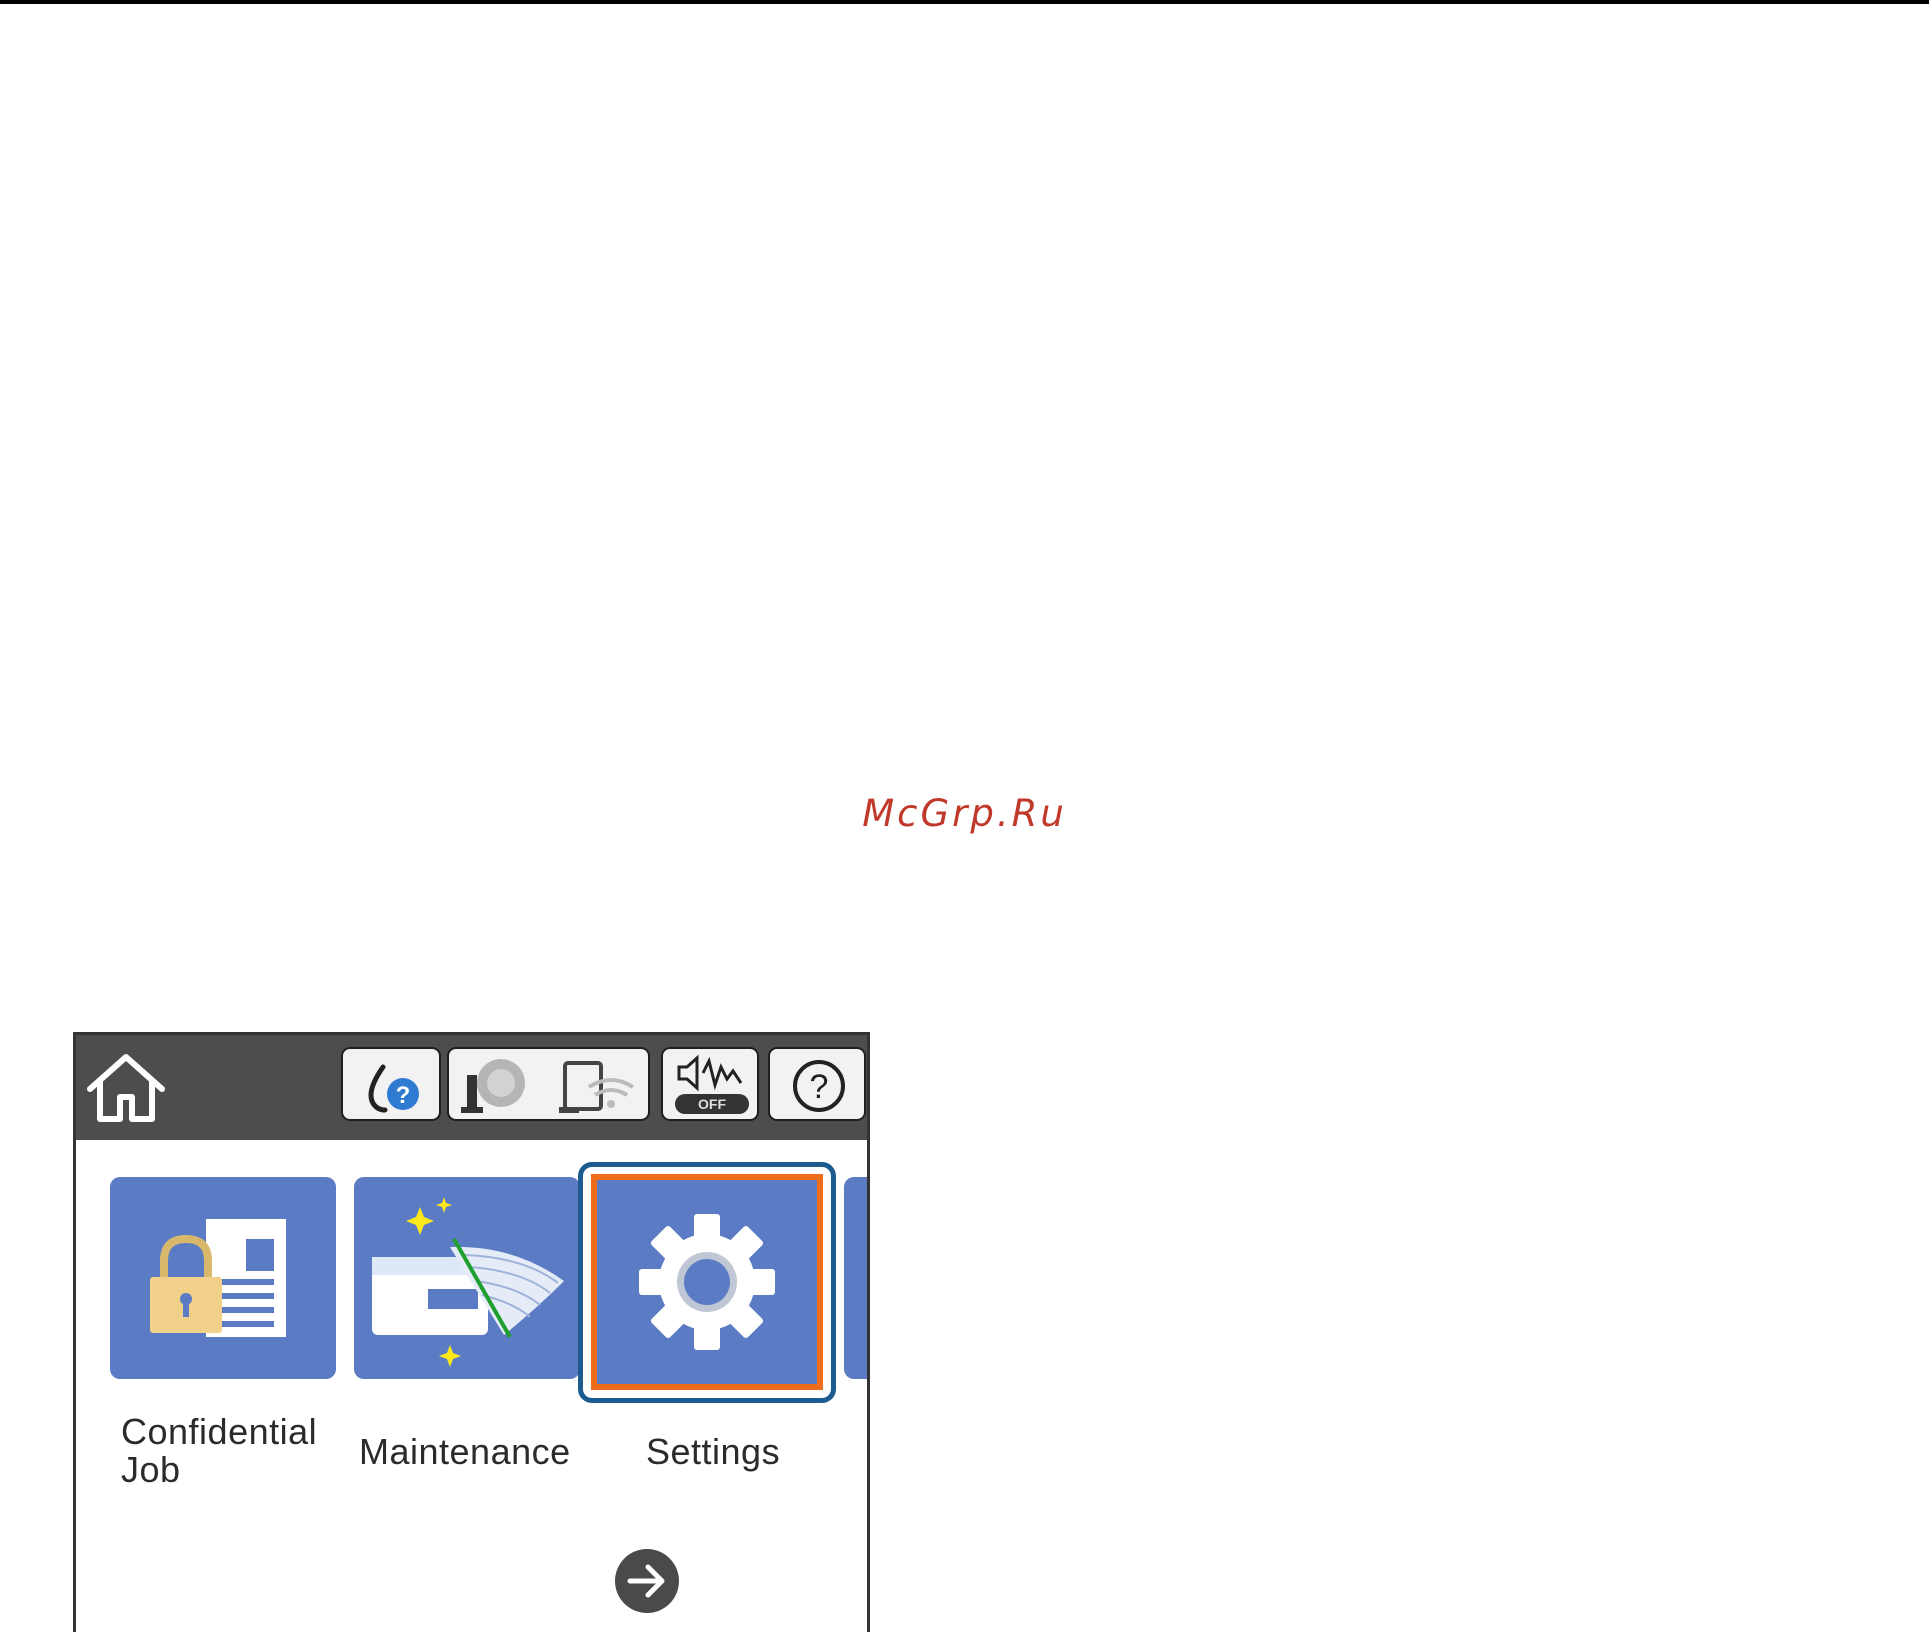  I want to click on top-bar: ? OFF ?, so click(471, 1087).